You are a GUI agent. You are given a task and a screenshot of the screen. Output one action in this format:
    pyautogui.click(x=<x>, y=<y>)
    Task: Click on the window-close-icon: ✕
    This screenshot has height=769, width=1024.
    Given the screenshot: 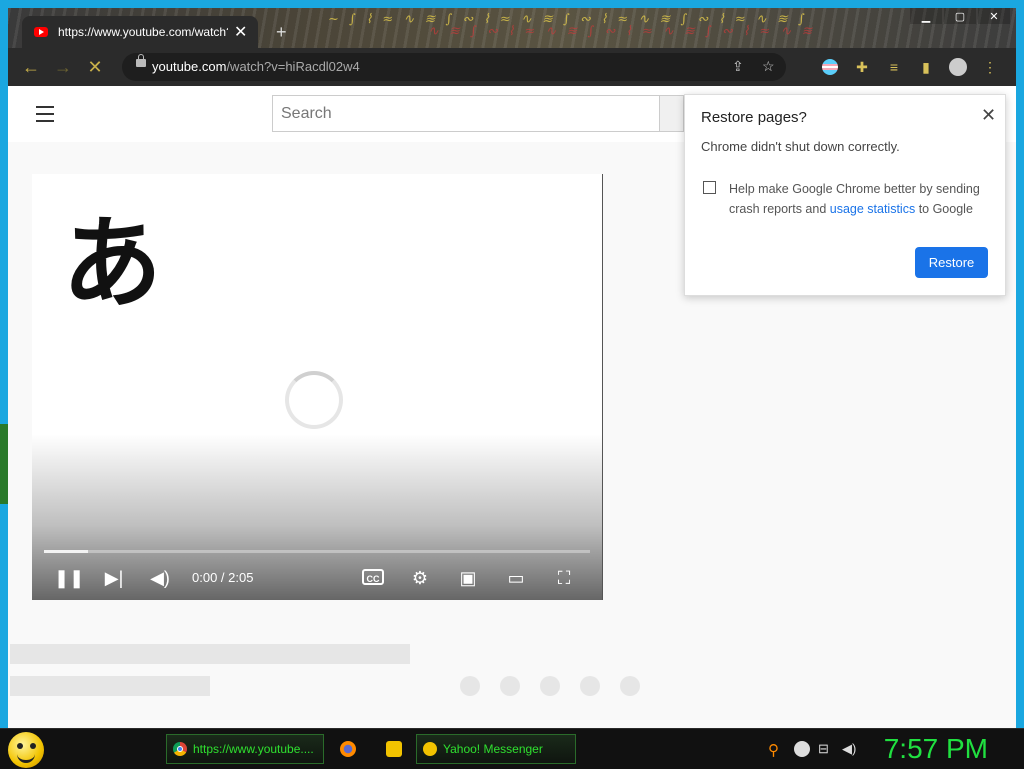 What is the action you would take?
    pyautogui.click(x=994, y=16)
    